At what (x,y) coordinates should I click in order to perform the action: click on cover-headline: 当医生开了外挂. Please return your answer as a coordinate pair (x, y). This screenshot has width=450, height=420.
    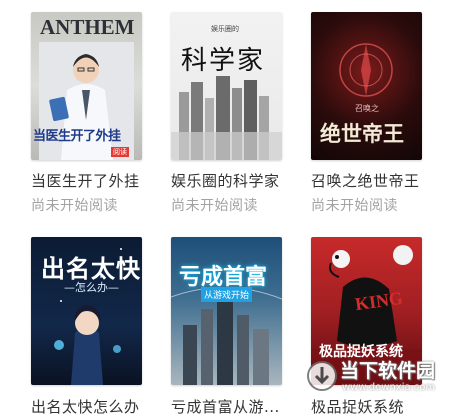
    Looking at the image, I should click on (77, 136).